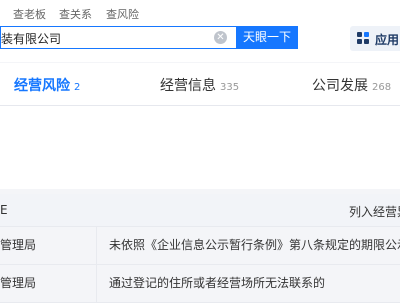 The image size is (400, 303). Describe the element at coordinates (122, 14) in the screenshot. I see `search-tab-risk: 查风险` at that location.